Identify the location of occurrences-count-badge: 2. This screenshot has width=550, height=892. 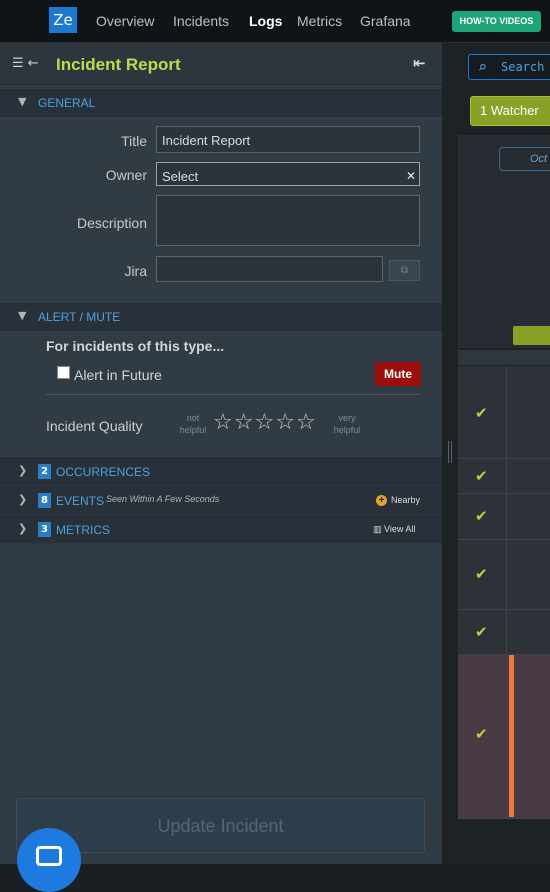
(44, 471).